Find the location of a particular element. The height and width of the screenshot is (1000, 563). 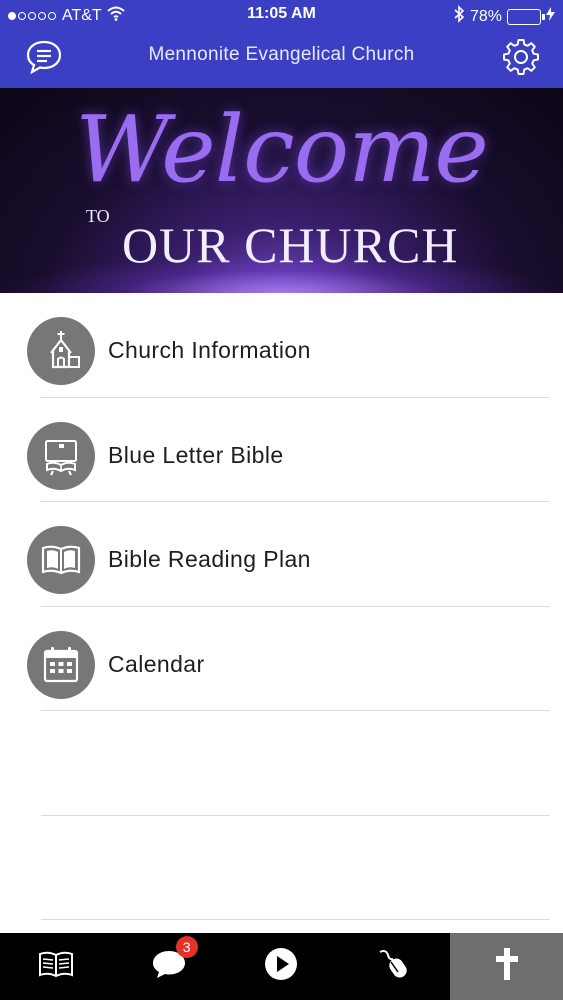

tab-bar: 3 is located at coordinates (281, 966).